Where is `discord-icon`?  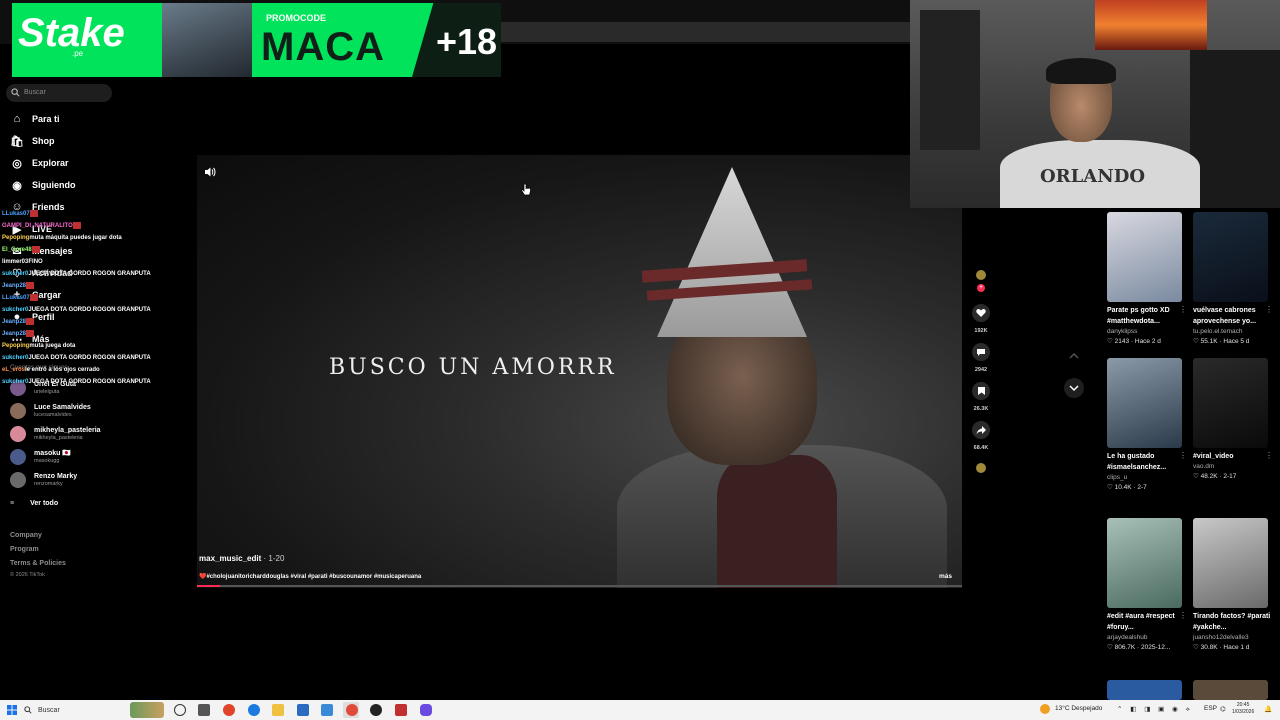 discord-icon is located at coordinates (426, 710).